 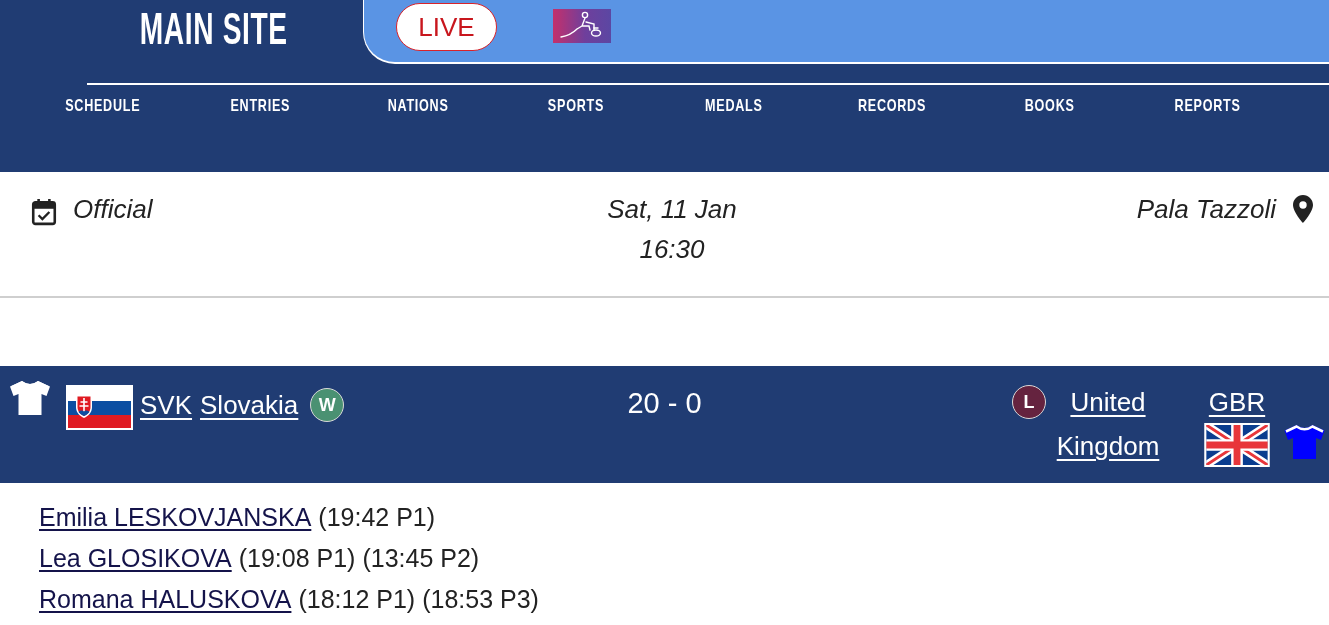 I want to click on goal-time: (13:45 P2), so click(x=421, y=558).